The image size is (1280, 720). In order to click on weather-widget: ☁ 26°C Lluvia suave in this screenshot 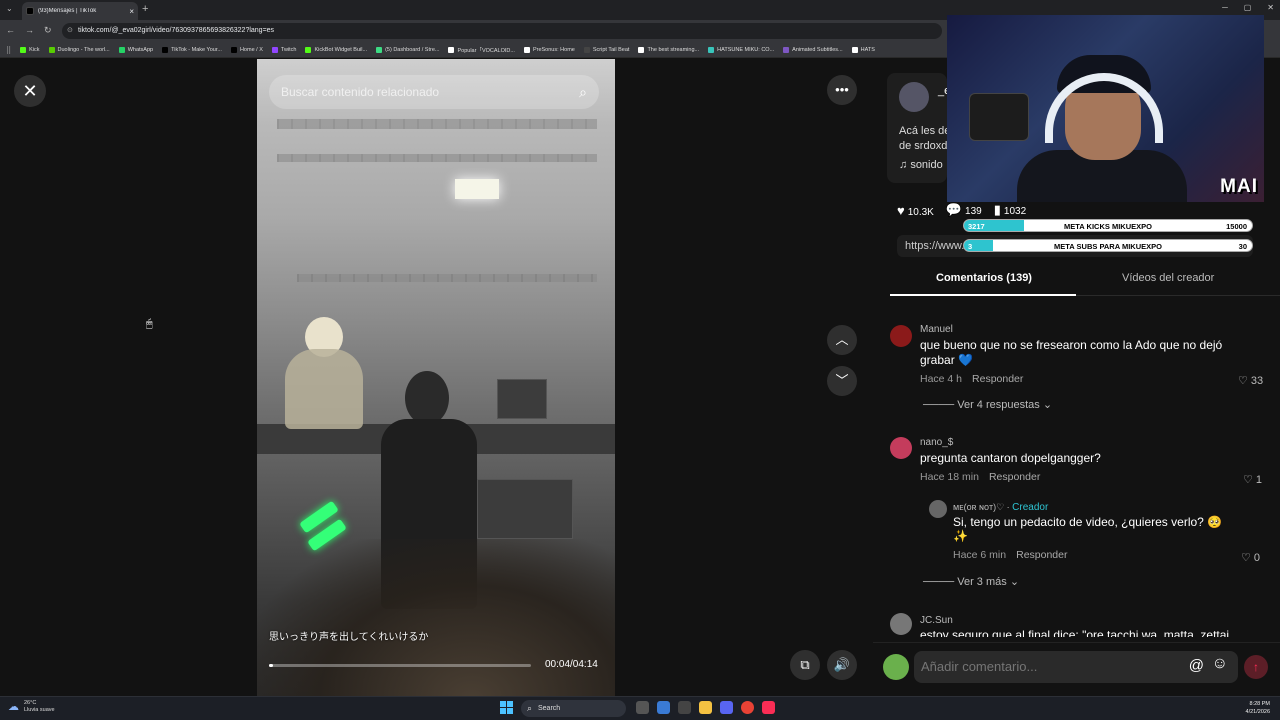, I will do `click(31, 707)`.